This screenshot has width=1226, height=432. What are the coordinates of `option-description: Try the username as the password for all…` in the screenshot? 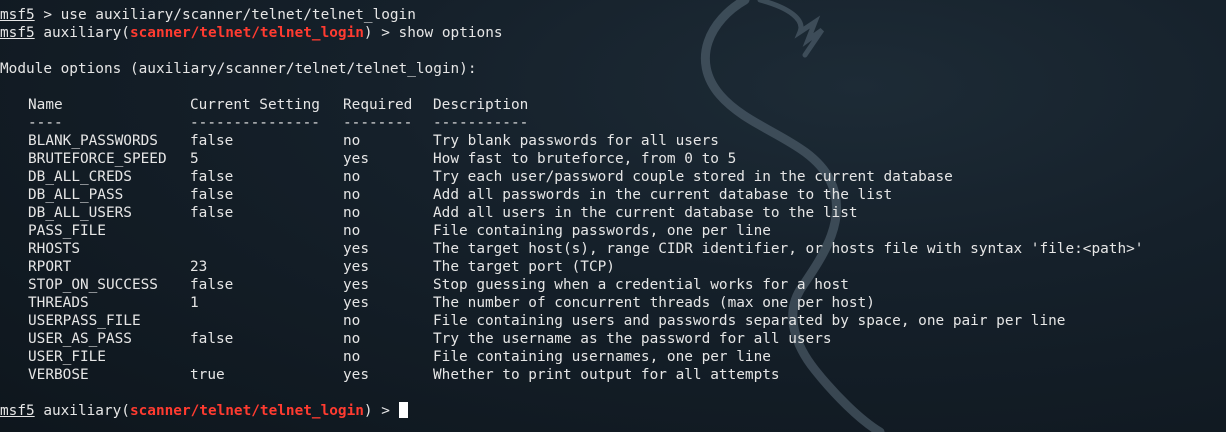 It's located at (632, 339).